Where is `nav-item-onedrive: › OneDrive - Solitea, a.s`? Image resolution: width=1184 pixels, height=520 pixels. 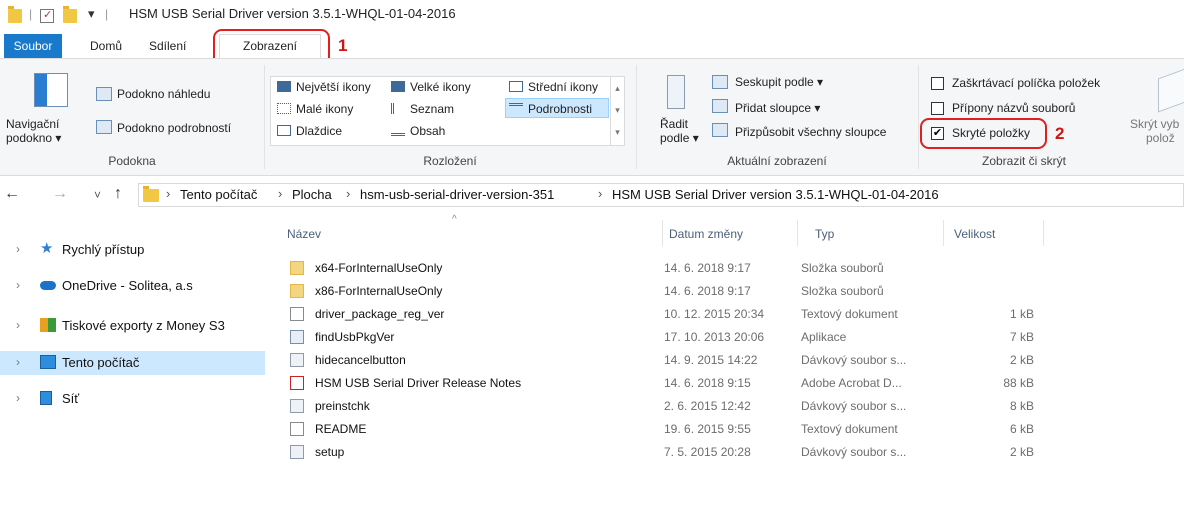 nav-item-onedrive: › OneDrive - Solitea, a.s is located at coordinates (132, 286).